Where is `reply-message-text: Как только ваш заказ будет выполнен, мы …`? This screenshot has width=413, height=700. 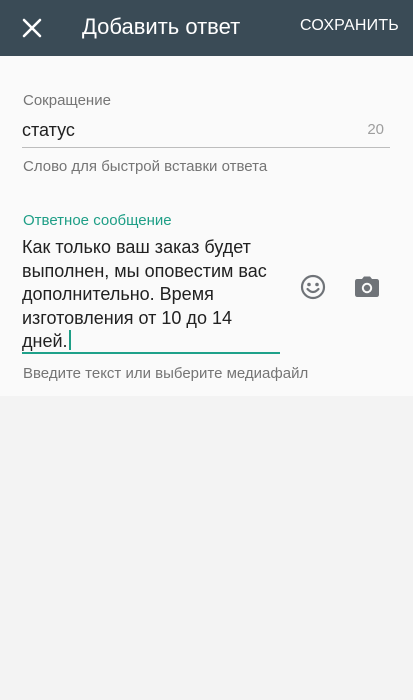
reply-message-text: Как только ваш заказ будет выполнен, мы … is located at coordinates (153, 295).